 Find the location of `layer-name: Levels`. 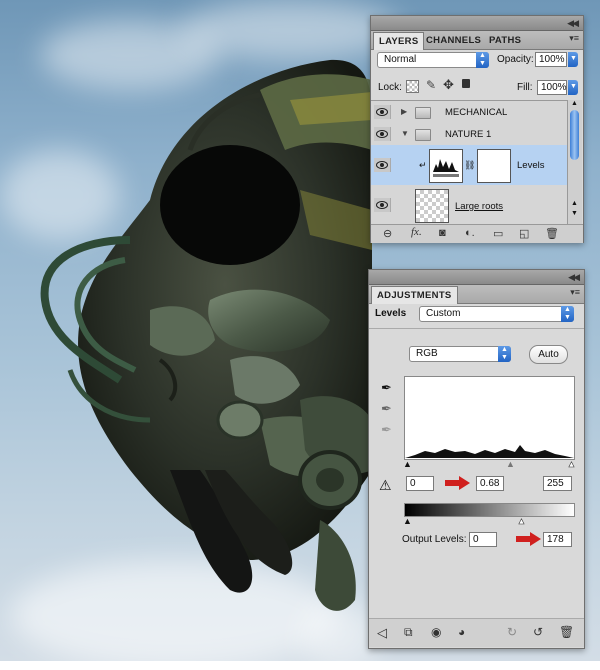

layer-name: Levels is located at coordinates (531, 165).